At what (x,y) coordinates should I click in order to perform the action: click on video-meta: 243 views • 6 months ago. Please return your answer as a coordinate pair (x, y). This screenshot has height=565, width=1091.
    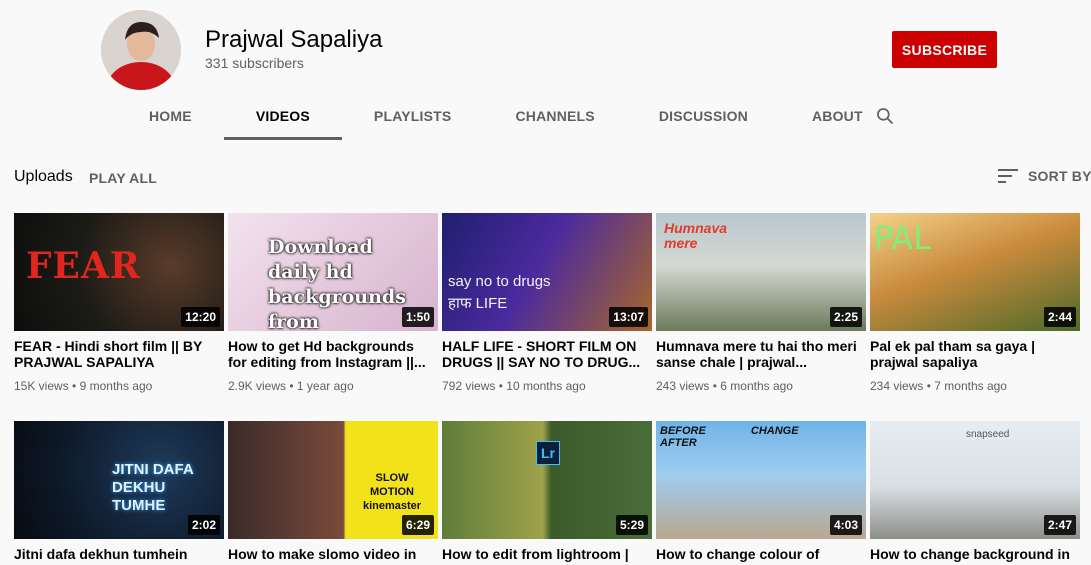
    Looking at the image, I should click on (724, 386).